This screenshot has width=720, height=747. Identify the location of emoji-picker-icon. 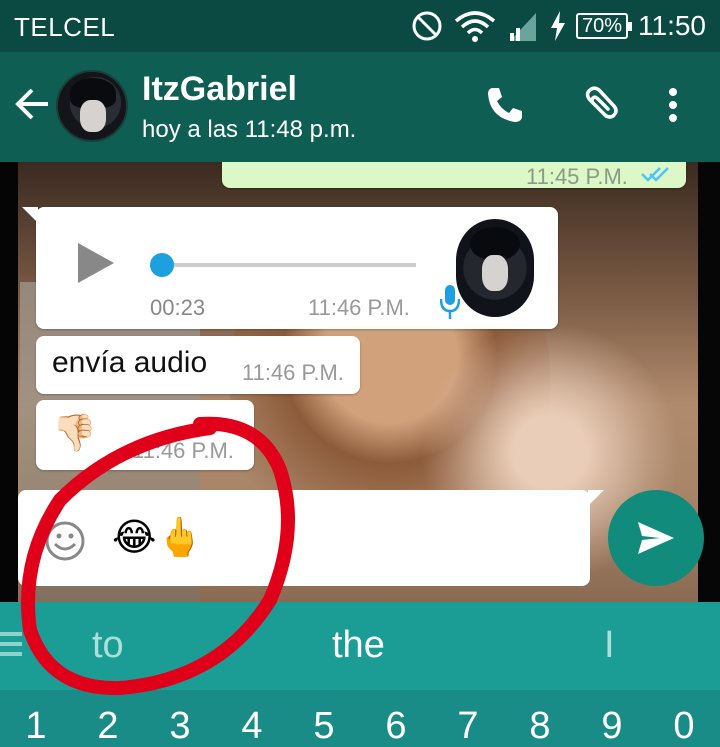
(65, 541).